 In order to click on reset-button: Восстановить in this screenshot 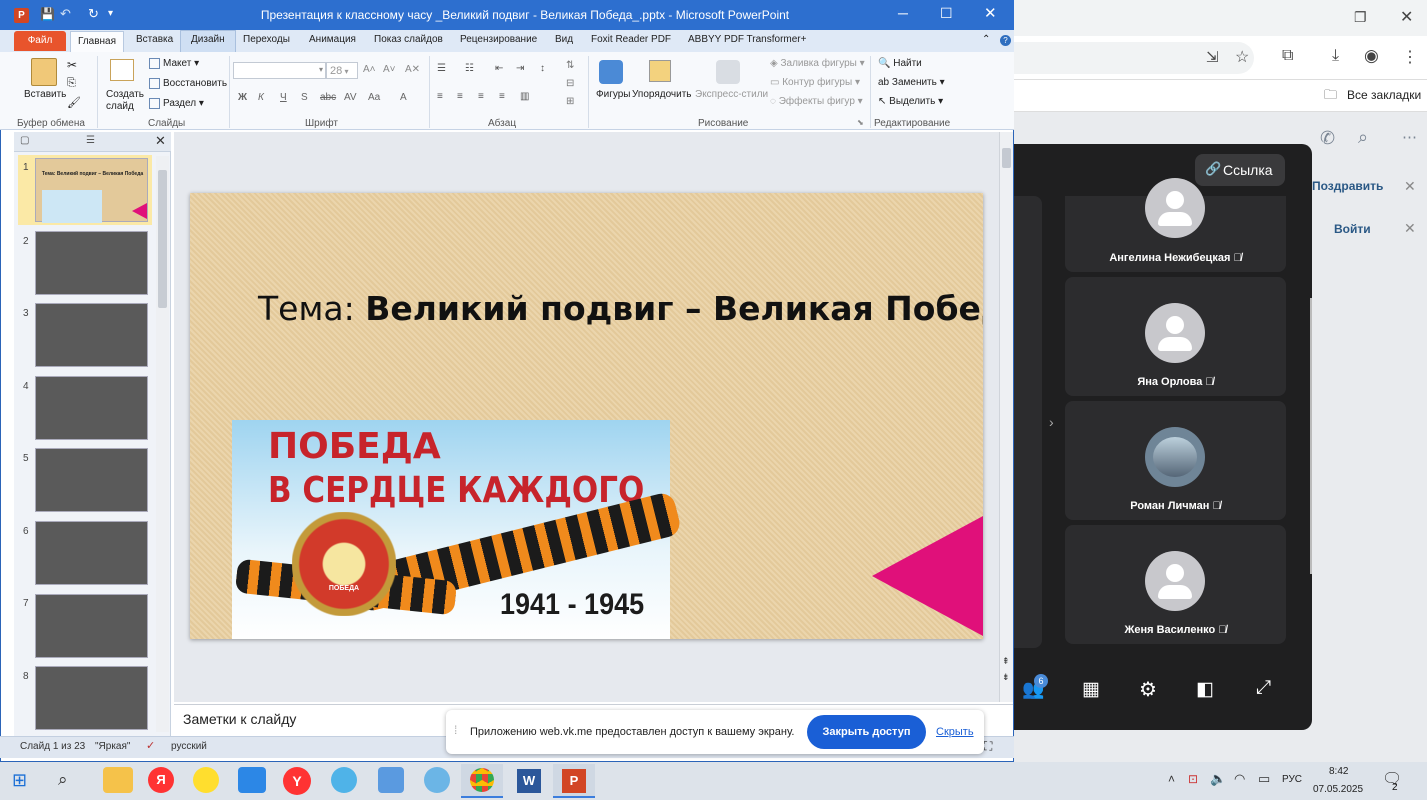, I will do `click(188, 83)`.